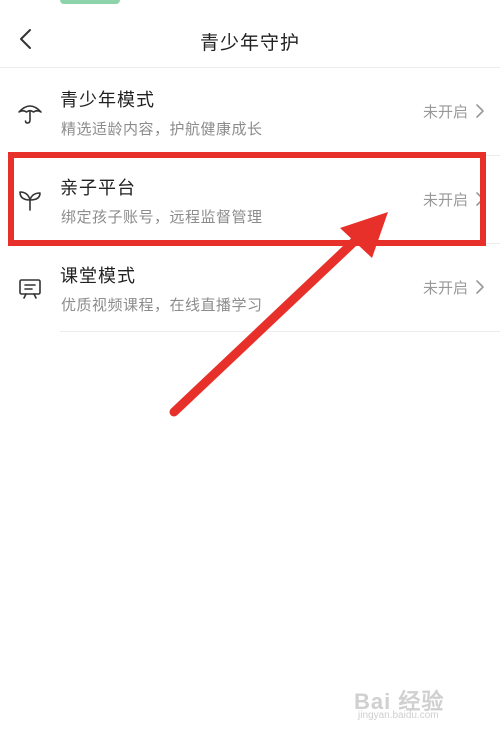 The width and height of the screenshot is (500, 732). What do you see at coordinates (30, 114) in the screenshot?
I see `umbrella-icon` at bounding box center [30, 114].